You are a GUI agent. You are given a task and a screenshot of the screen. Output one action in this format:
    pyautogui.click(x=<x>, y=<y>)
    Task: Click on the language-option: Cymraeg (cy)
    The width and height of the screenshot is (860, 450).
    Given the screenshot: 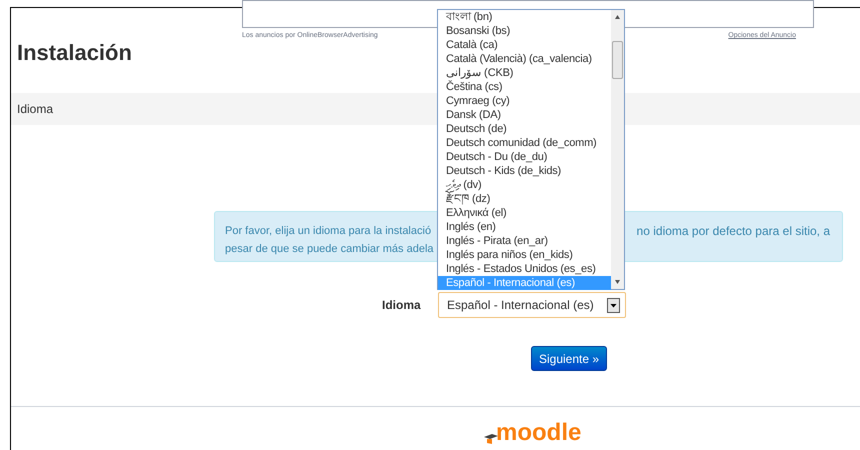 What is the action you would take?
    pyautogui.click(x=525, y=101)
    